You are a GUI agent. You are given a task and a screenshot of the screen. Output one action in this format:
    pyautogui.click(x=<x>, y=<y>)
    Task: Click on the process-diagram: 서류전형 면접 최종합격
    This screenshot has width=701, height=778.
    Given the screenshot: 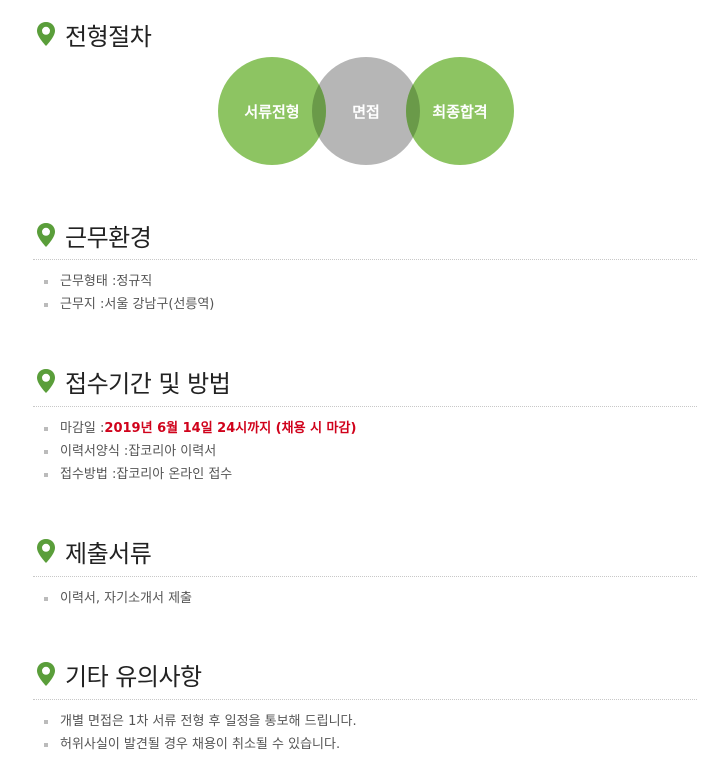 What is the action you would take?
    pyautogui.click(x=366, y=111)
    